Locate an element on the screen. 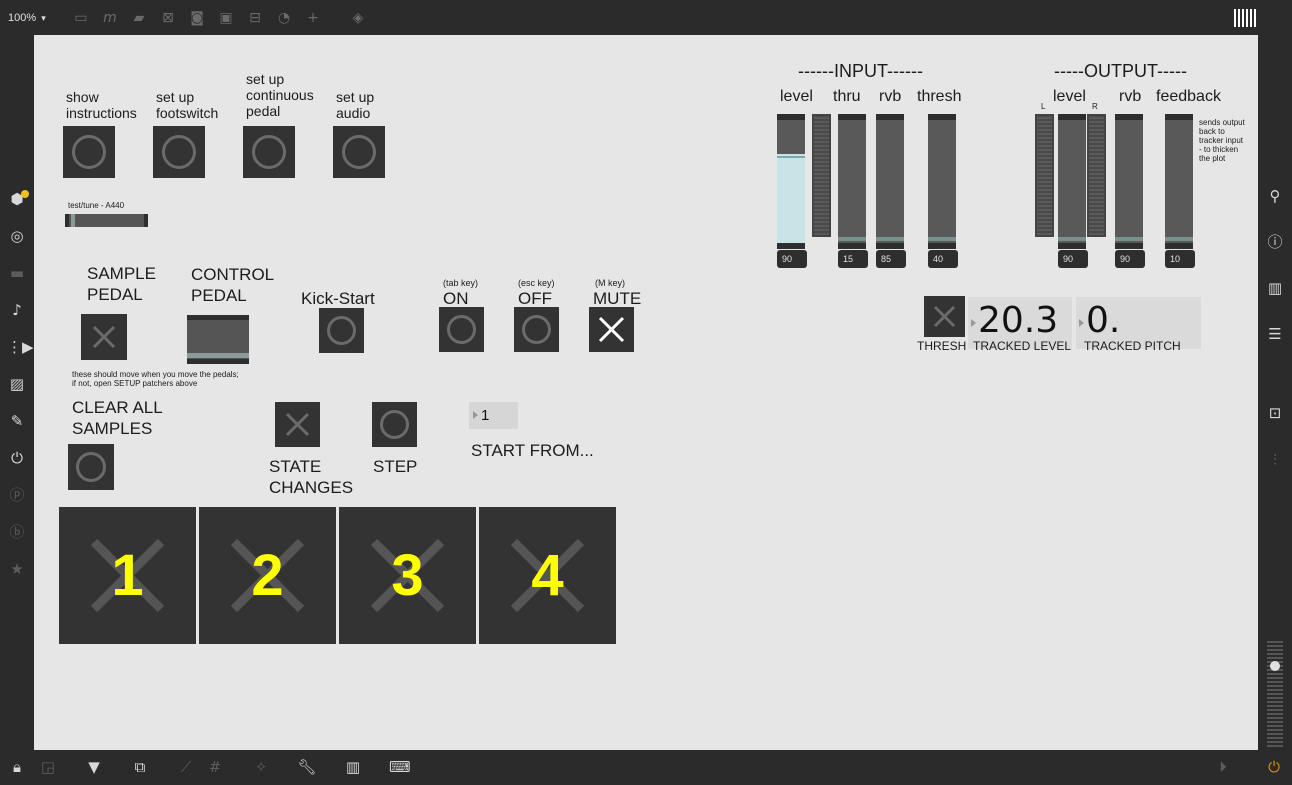 The image size is (1292, 785). input-level-slider is located at coordinates (791, 181).